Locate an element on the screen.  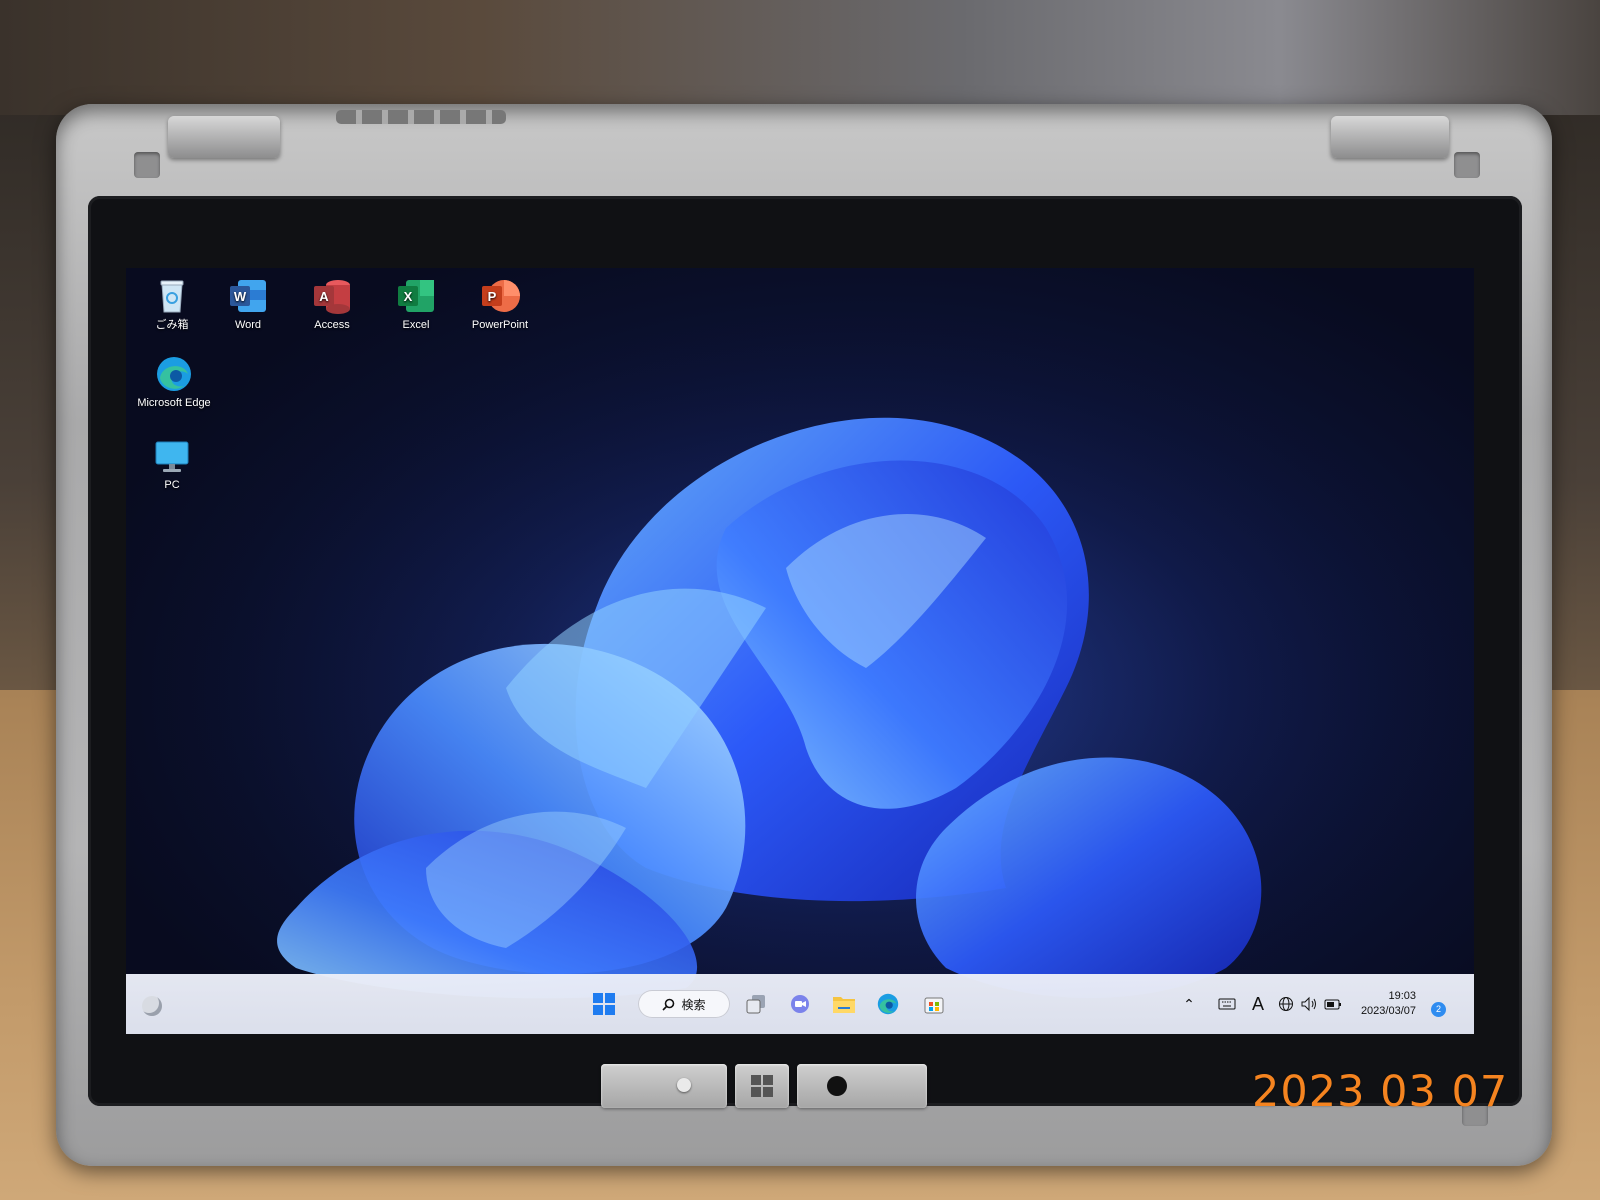
chat-button is located at coordinates (800, 1004).